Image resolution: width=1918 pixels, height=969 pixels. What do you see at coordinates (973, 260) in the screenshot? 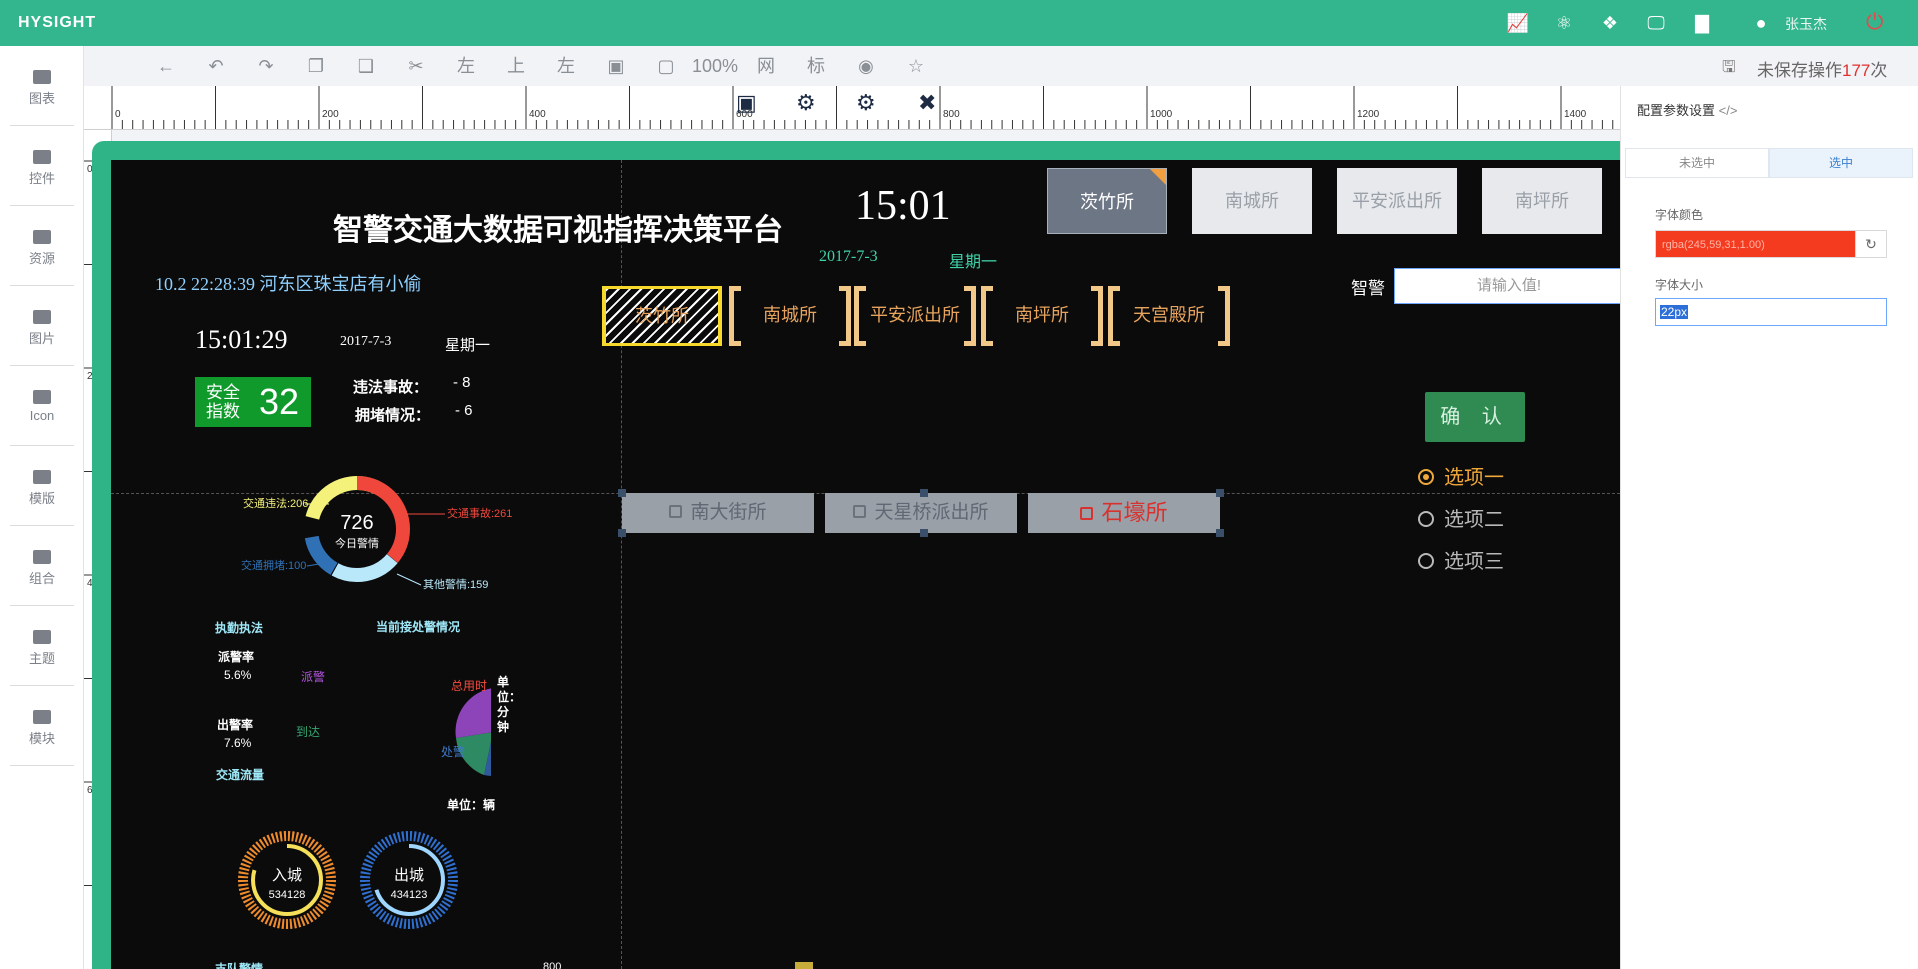
I see `big-weekday: 星期一` at bounding box center [973, 260].